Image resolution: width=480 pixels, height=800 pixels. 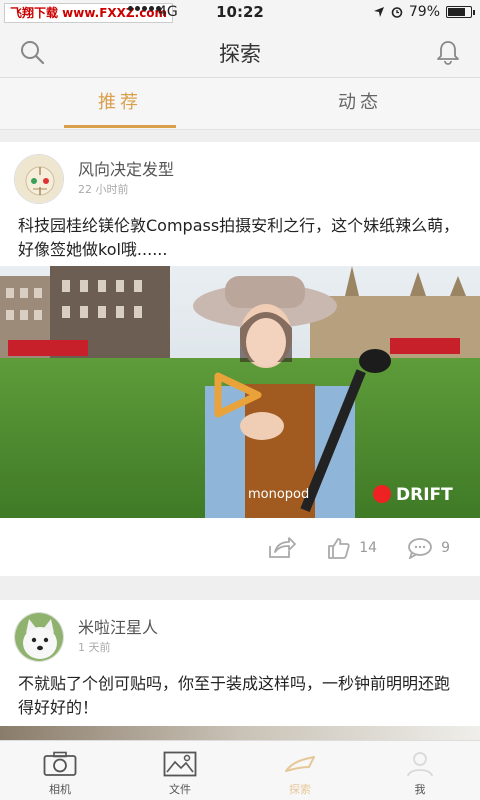 I want to click on share-button, so click(x=282, y=548).